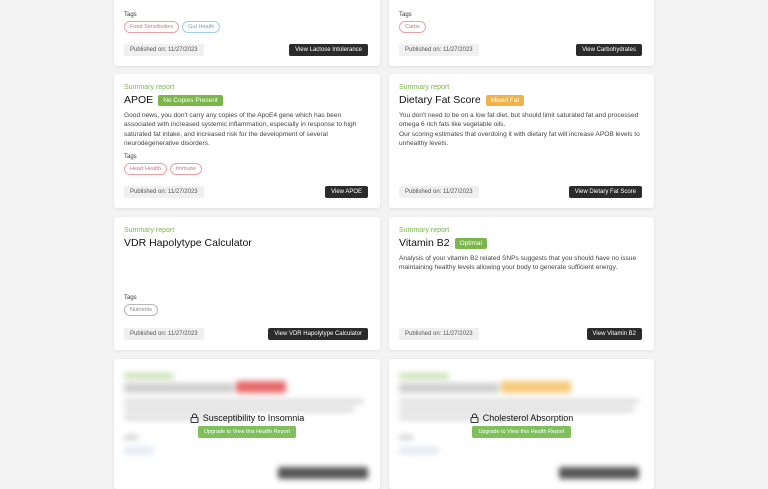 The height and width of the screenshot is (489, 768). What do you see at coordinates (253, 418) in the screenshot?
I see `locked-report-title: Susceptibility to Insomnia` at bounding box center [253, 418].